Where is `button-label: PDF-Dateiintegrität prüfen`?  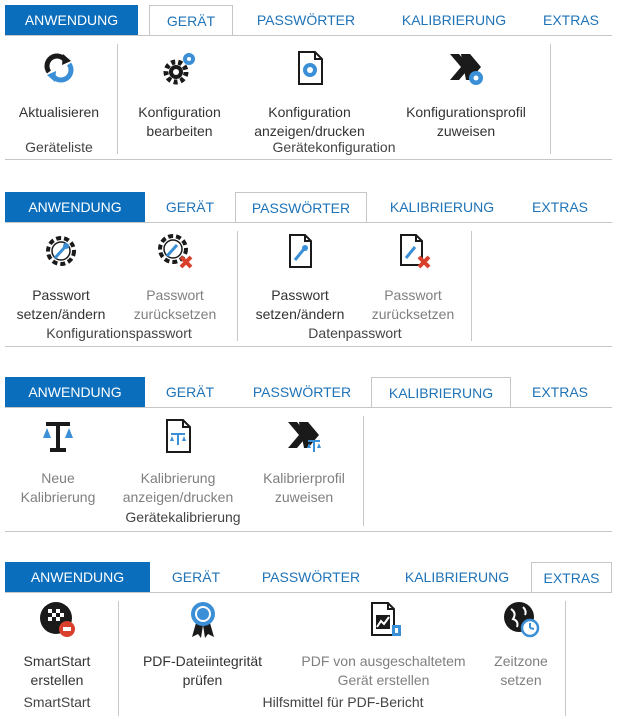 button-label: PDF-Dateiintegrität prüfen is located at coordinates (202, 670).